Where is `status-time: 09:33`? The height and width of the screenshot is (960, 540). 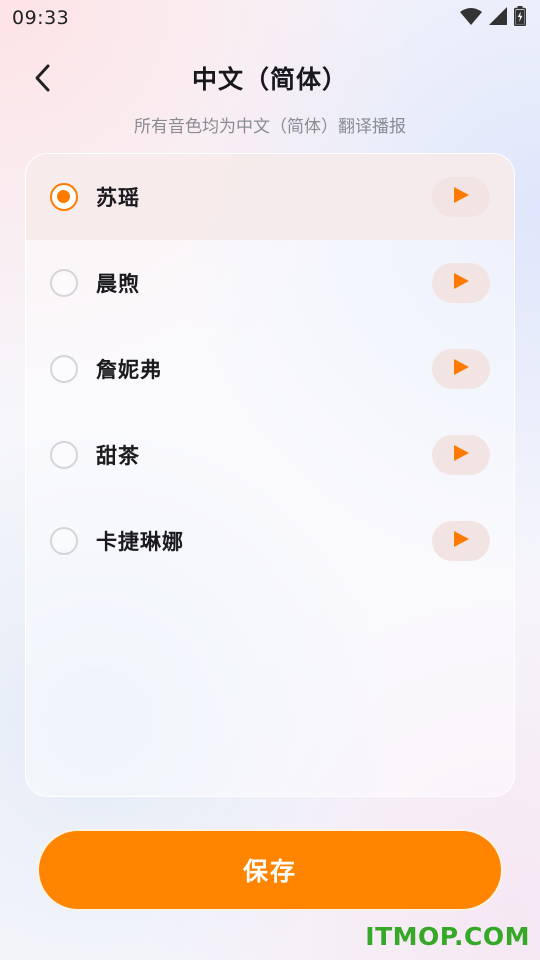 status-time: 09:33 is located at coordinates (41, 18).